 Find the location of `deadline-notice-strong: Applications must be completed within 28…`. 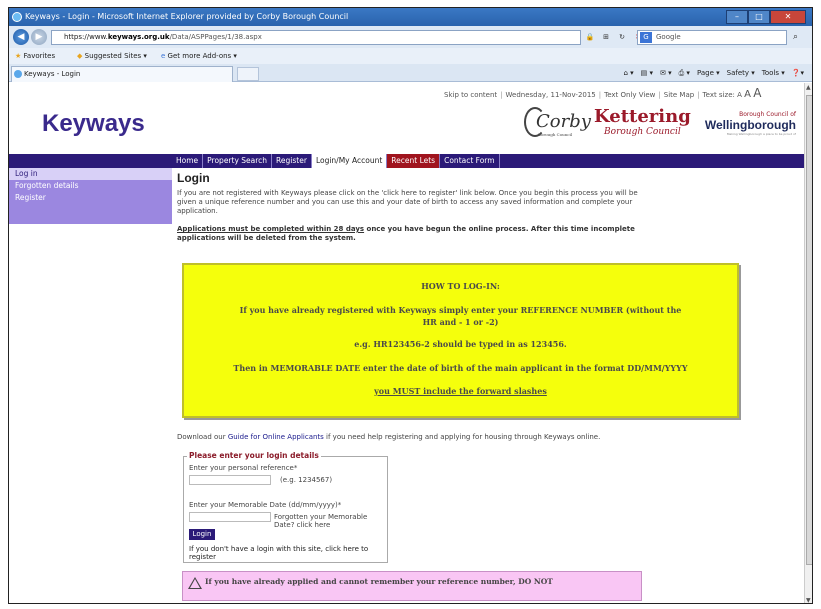

deadline-notice-strong: Applications must be completed within 28… is located at coordinates (271, 229).